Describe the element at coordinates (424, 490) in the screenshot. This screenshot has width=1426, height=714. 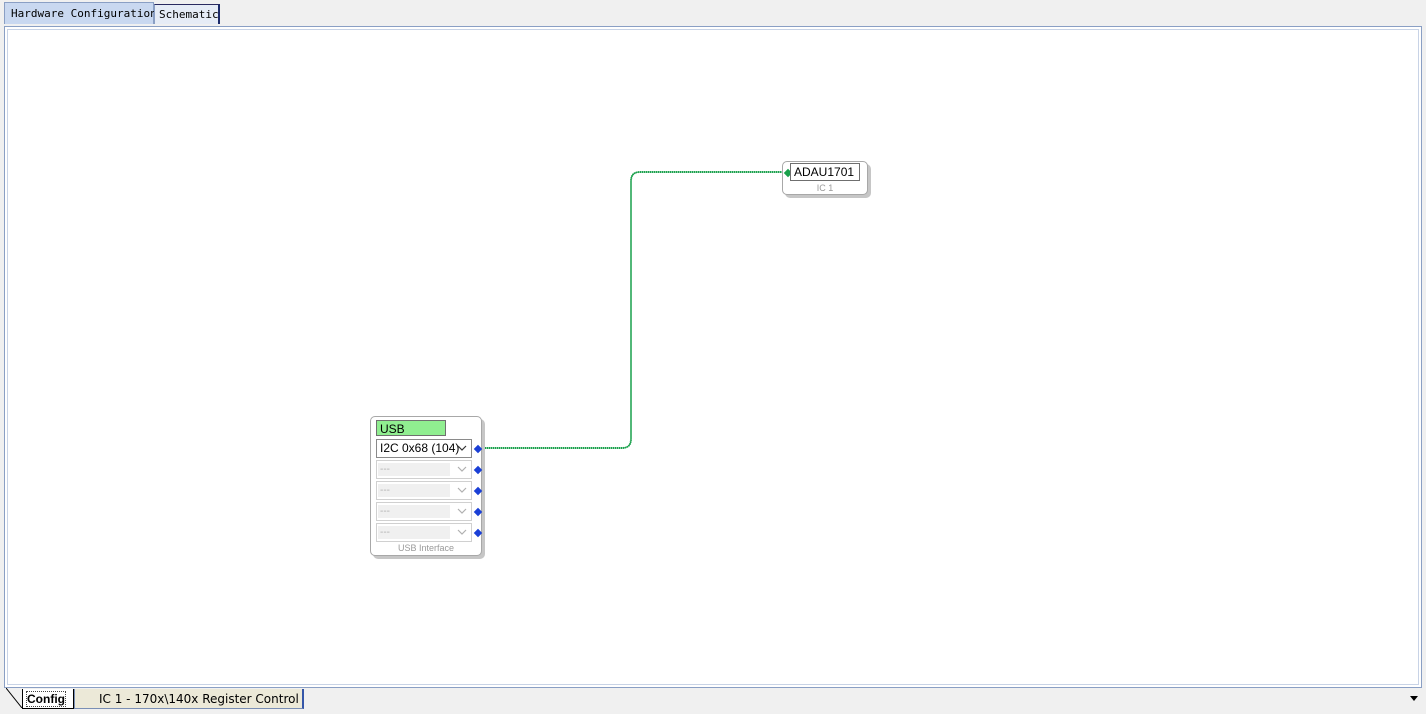
I see `usb-channel-3-select: ---` at that location.